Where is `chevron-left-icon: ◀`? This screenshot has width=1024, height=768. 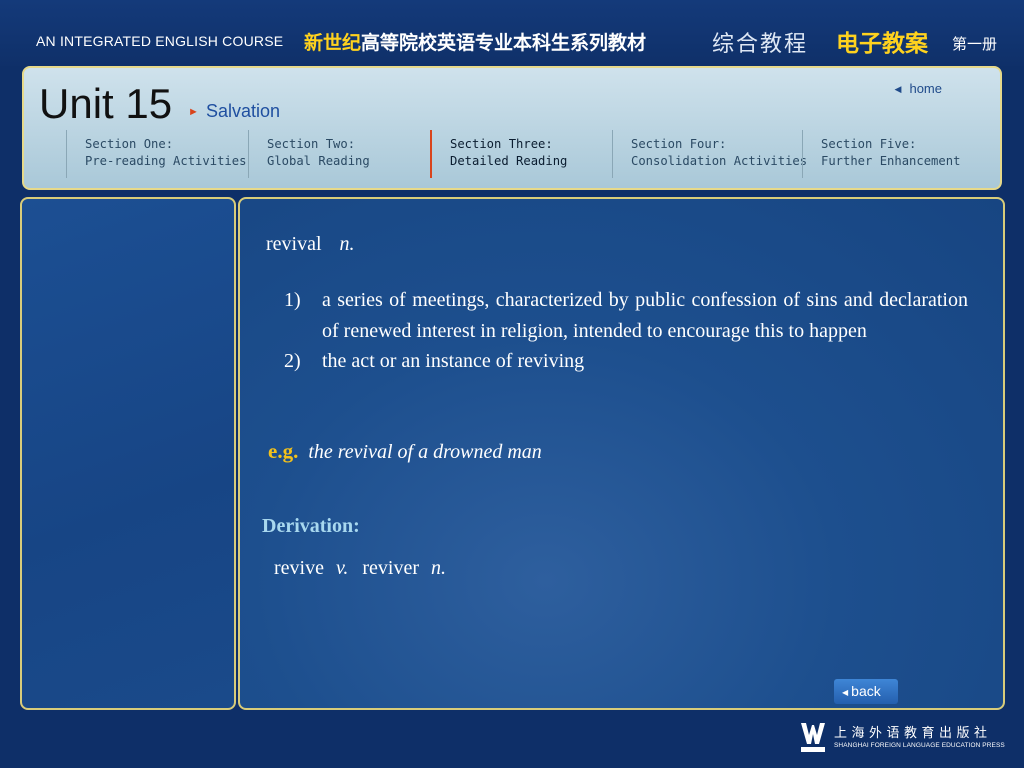
chevron-left-icon: ◀ is located at coordinates (898, 89).